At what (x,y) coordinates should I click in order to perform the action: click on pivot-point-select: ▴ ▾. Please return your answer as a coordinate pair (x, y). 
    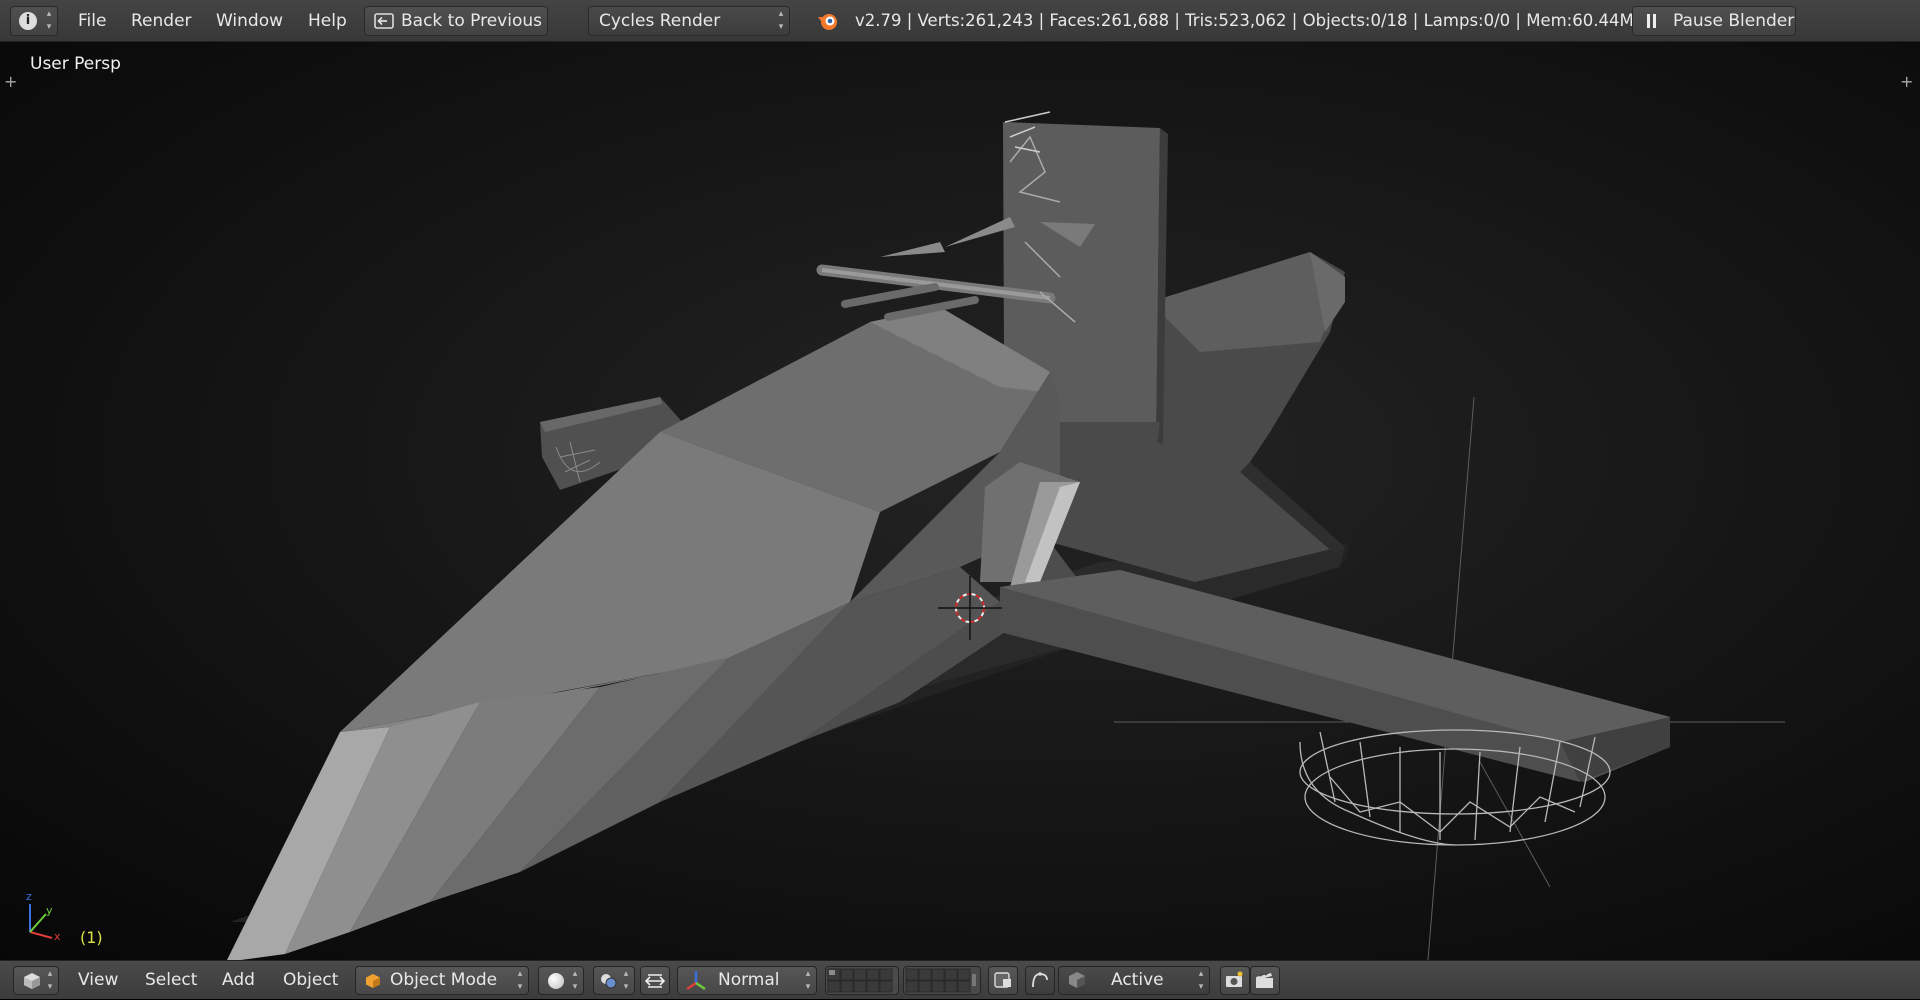
    Looking at the image, I should click on (614, 980).